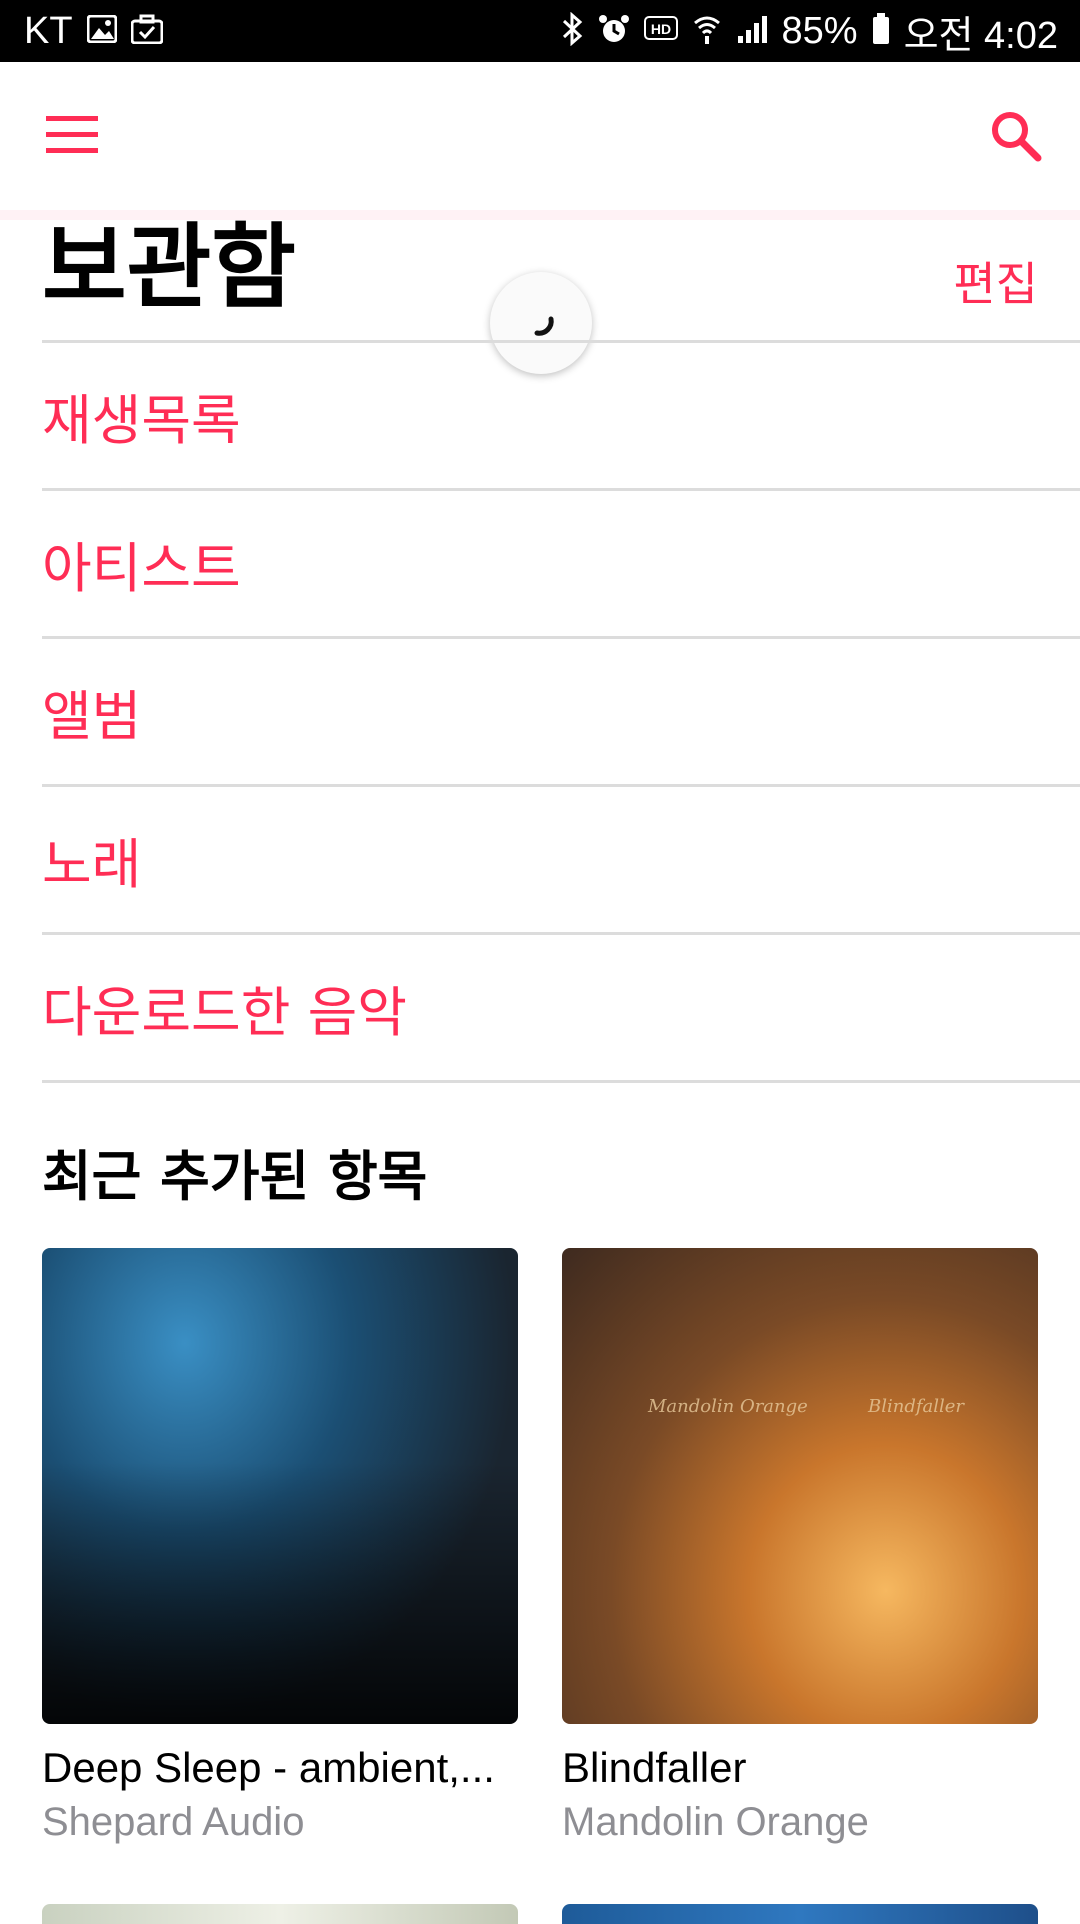 The width and height of the screenshot is (1080, 1924). Describe the element at coordinates (72, 135) in the screenshot. I see `menu-button` at that location.